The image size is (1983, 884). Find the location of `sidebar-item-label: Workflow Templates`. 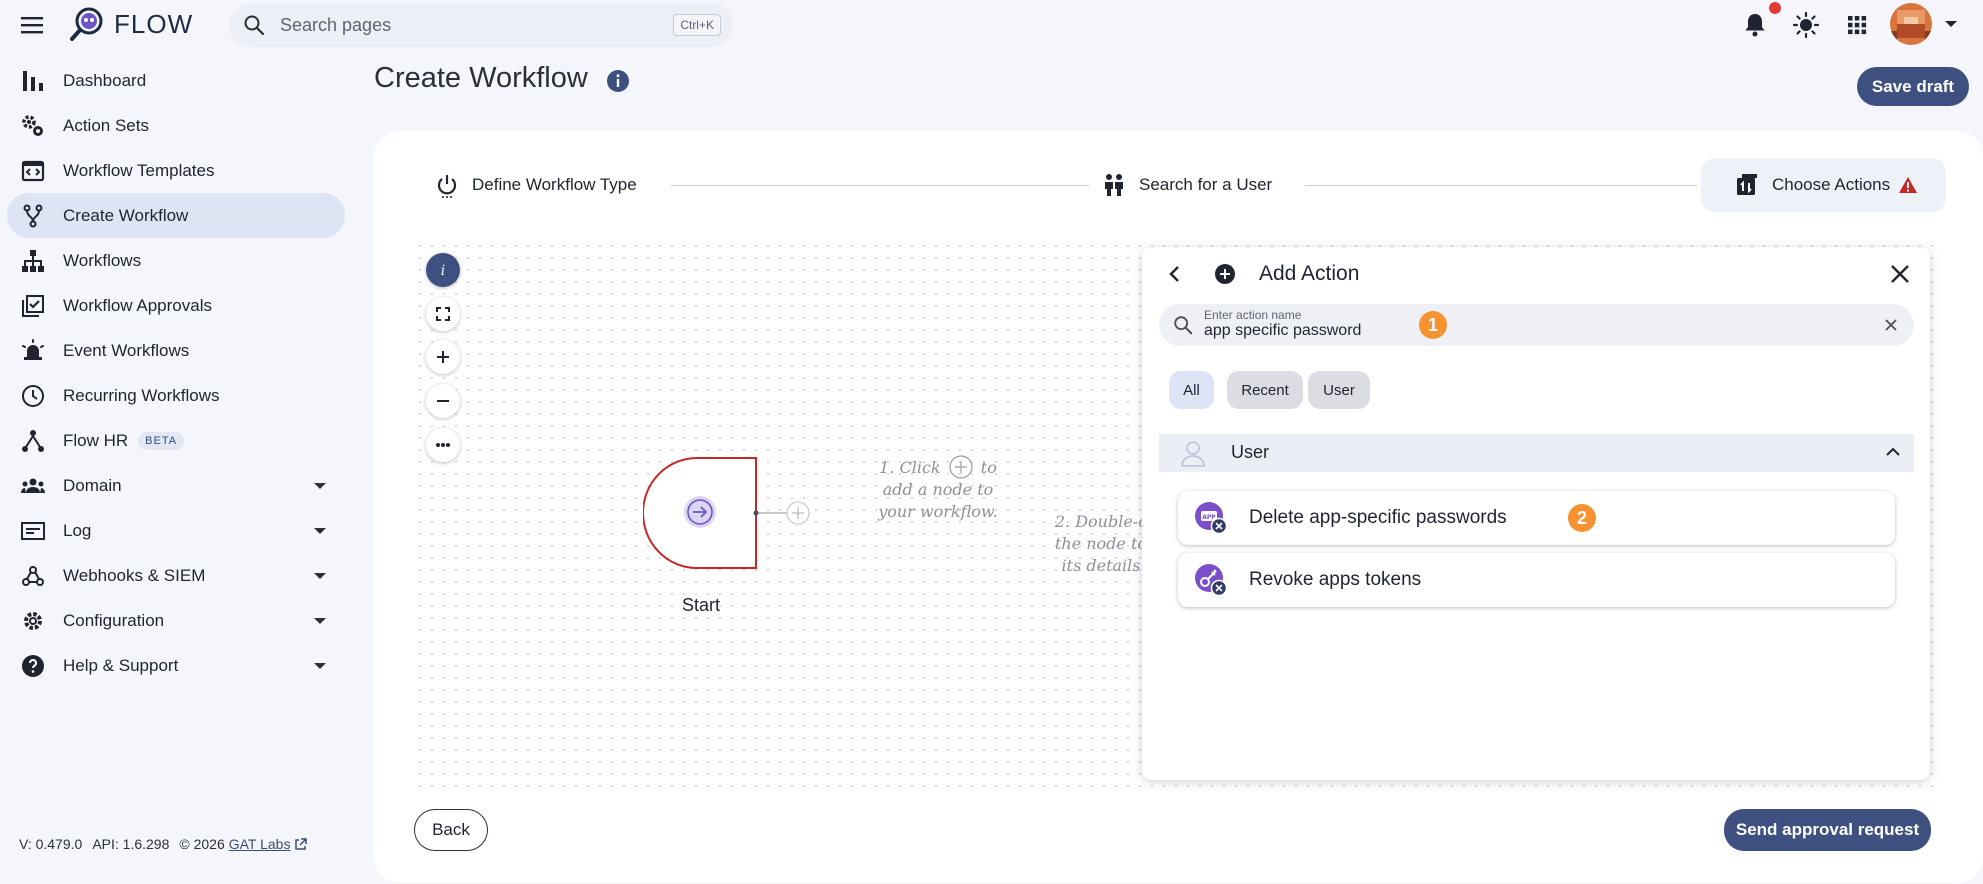

sidebar-item-label: Workflow Templates is located at coordinates (139, 170).